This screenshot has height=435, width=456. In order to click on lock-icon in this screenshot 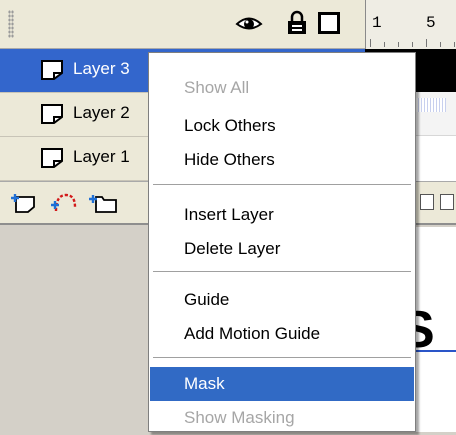, I will do `click(297, 25)`.